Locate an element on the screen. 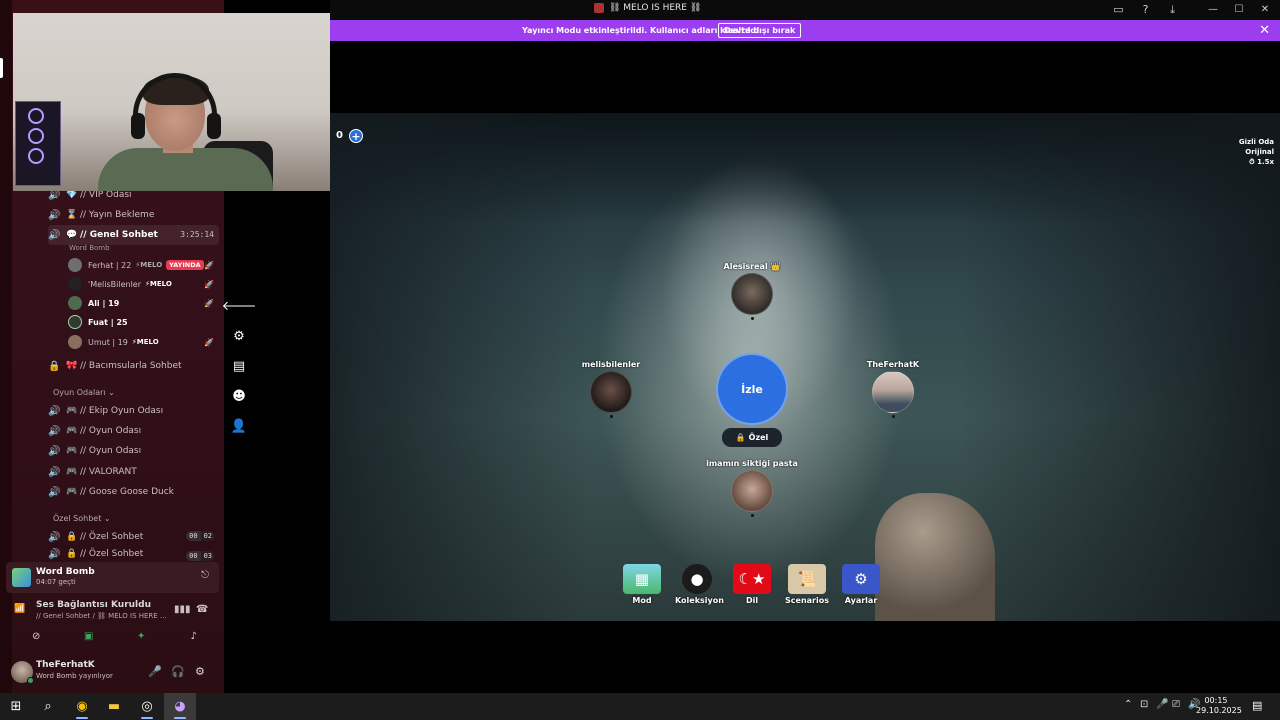 The image size is (1280, 720). player-seat: melisbilenler is located at coordinates (611, 389).